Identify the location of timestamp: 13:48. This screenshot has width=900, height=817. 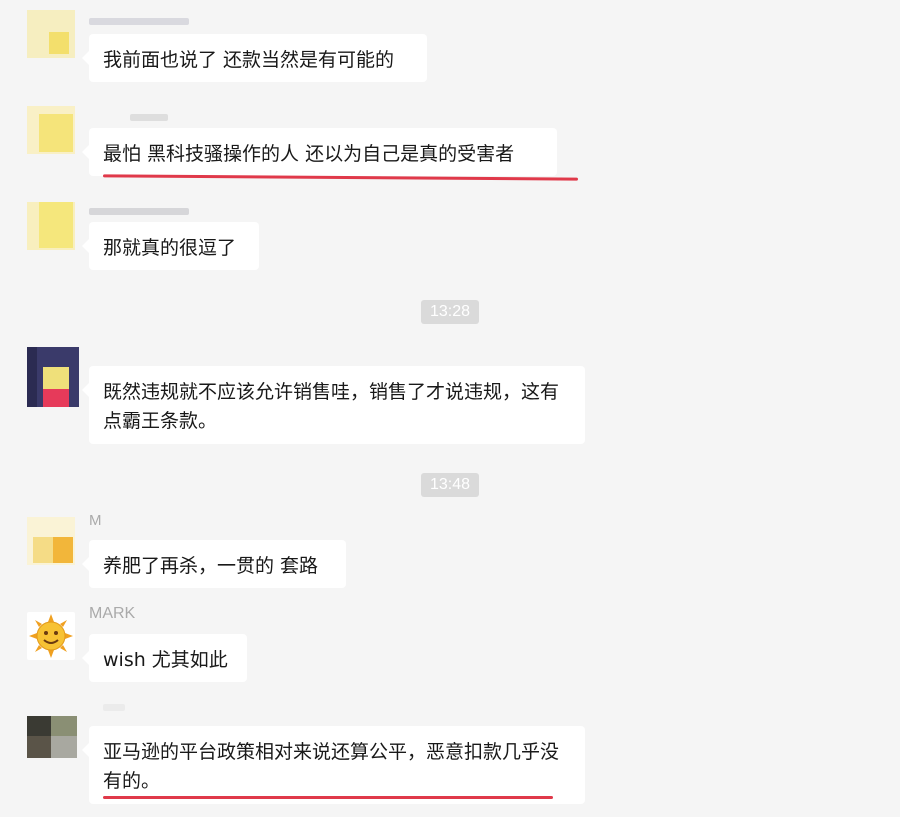
(450, 485).